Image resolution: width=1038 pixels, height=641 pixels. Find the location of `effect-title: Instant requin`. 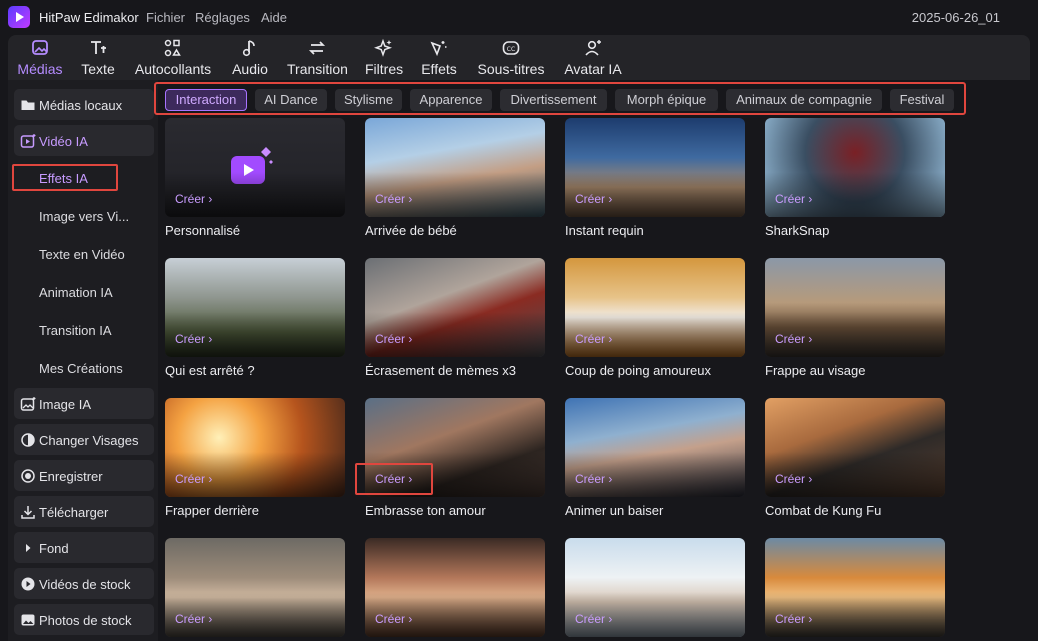

effect-title: Instant requin is located at coordinates (604, 230).